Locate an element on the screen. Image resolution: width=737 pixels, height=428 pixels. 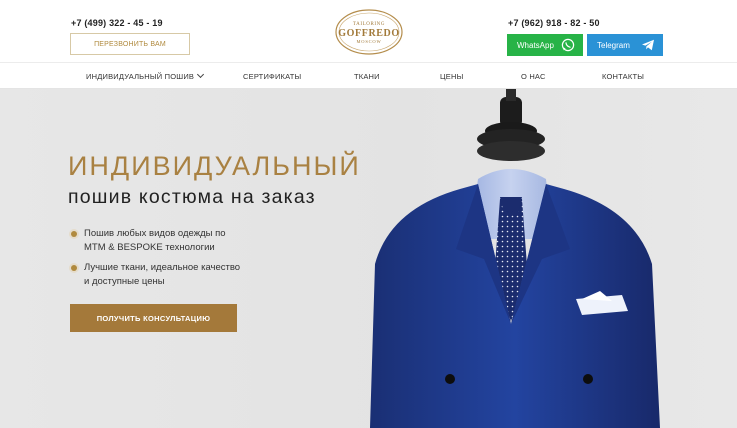
whatsapp-button: WhatsApp is located at coordinates (545, 45).